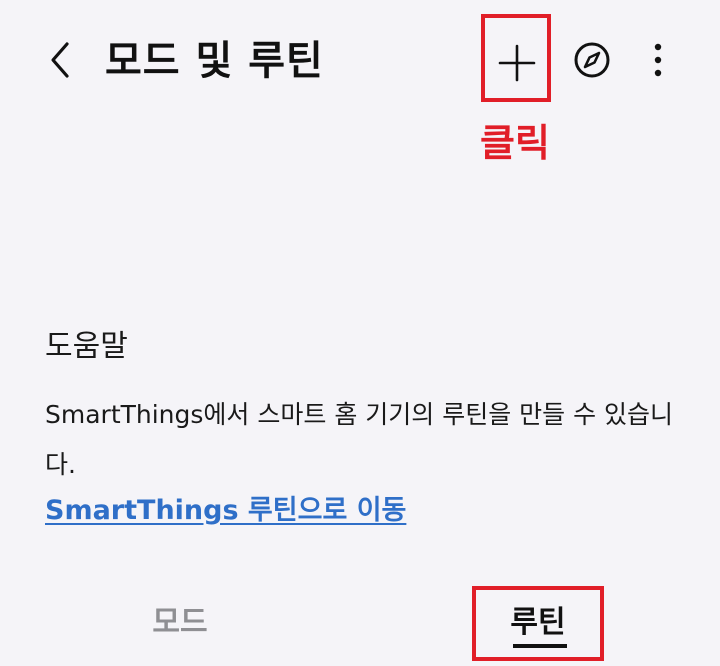 The image size is (720, 666). I want to click on chevron-left-icon, so click(60, 60).